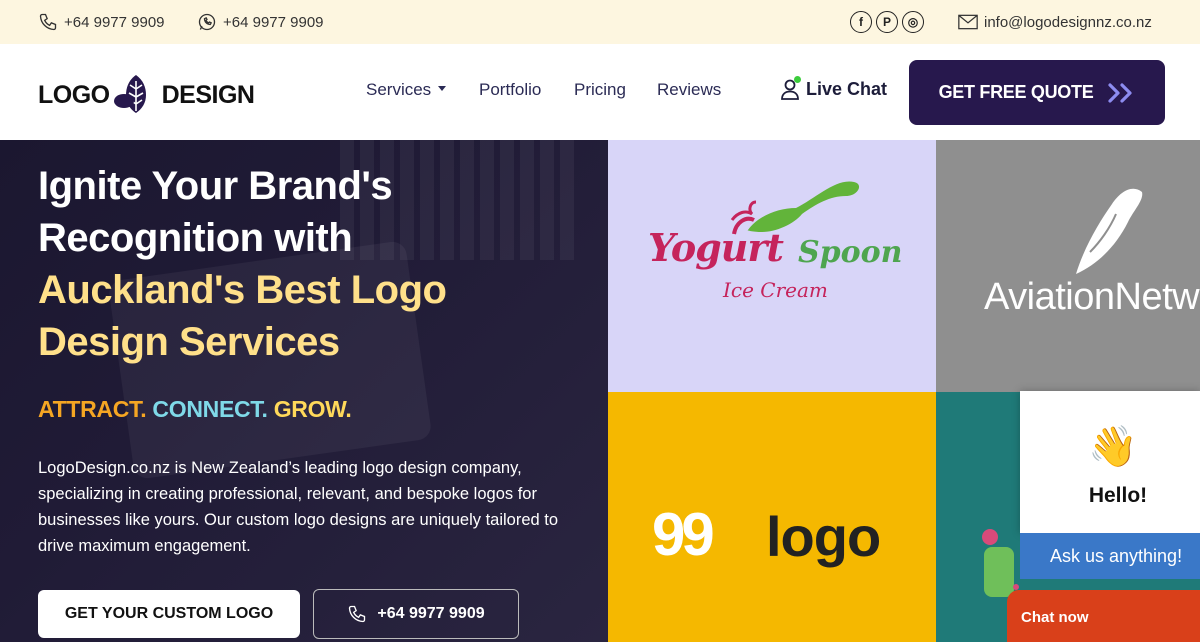 This screenshot has width=1200, height=642. What do you see at coordinates (1103, 616) in the screenshot?
I see `chat-now-button: Chat now` at bounding box center [1103, 616].